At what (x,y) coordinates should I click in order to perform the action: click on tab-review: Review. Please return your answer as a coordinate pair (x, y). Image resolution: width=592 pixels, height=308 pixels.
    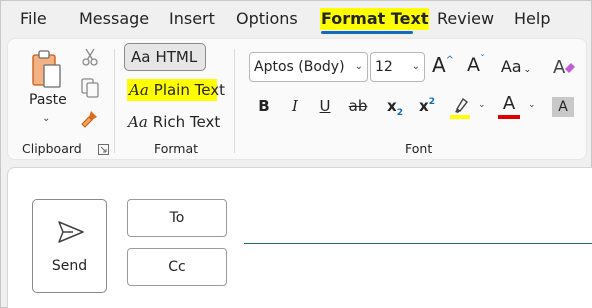
    Looking at the image, I should click on (465, 19).